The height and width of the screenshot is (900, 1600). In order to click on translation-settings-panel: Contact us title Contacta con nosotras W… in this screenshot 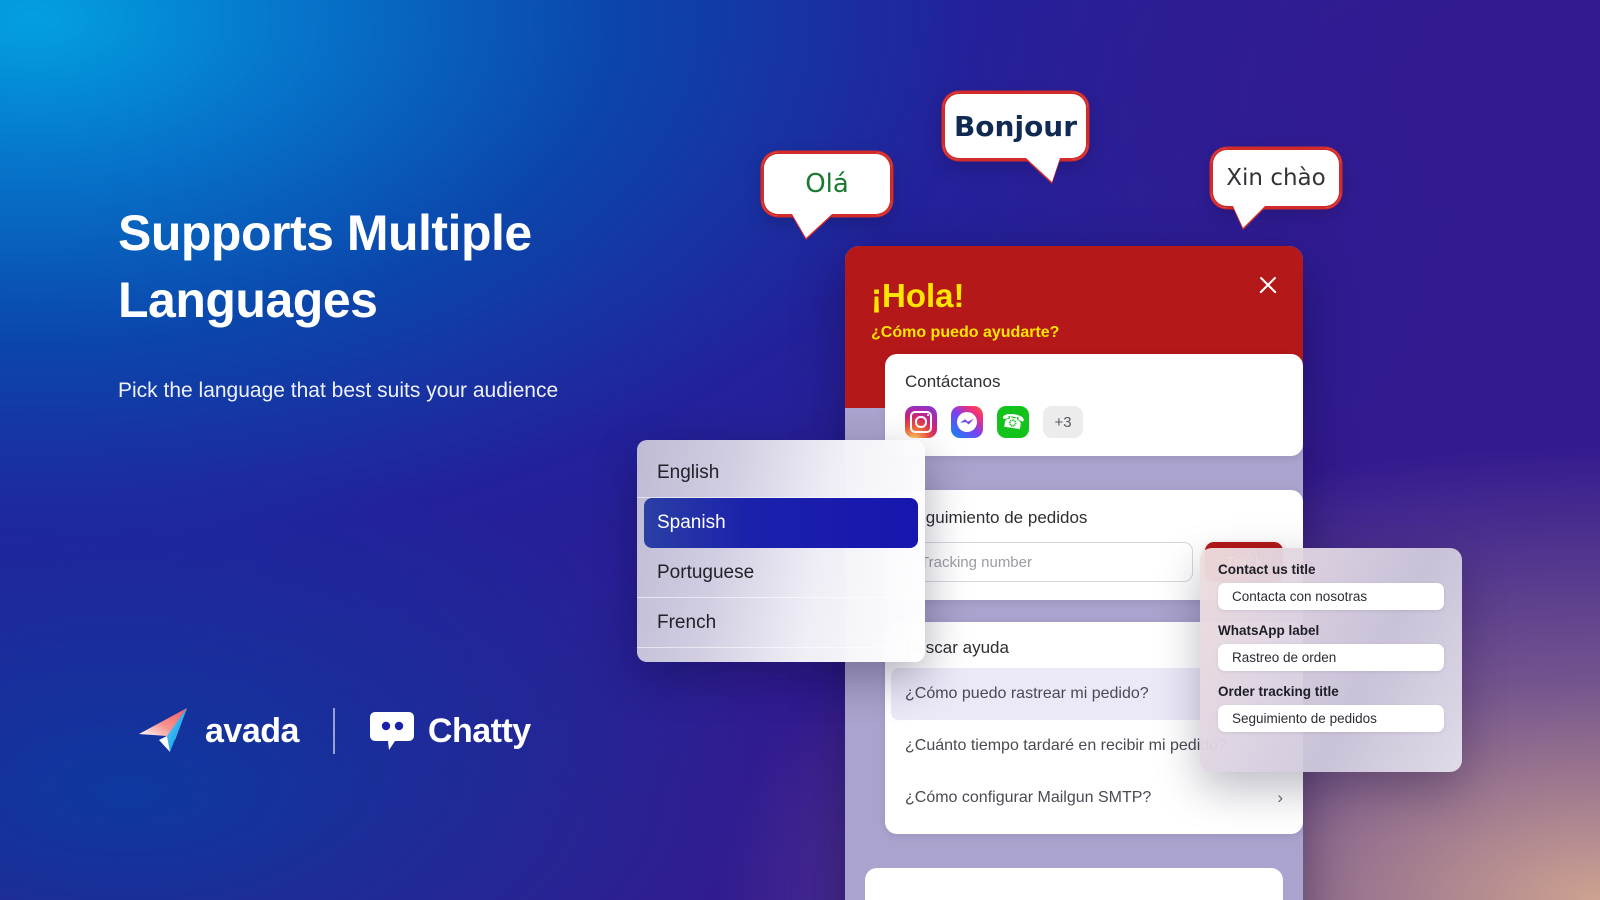, I will do `click(1331, 660)`.